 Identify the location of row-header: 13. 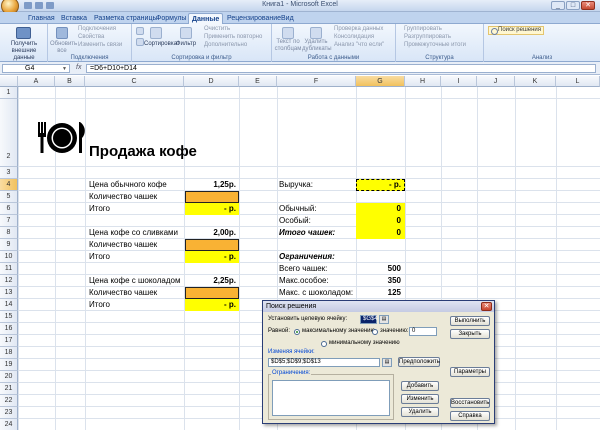
(9, 293).